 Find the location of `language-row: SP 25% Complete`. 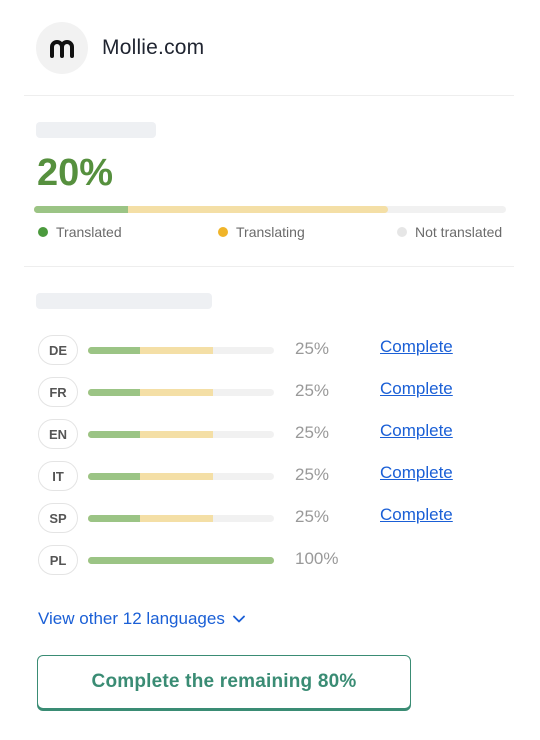

language-row: SP 25% Complete is located at coordinates (268, 519).